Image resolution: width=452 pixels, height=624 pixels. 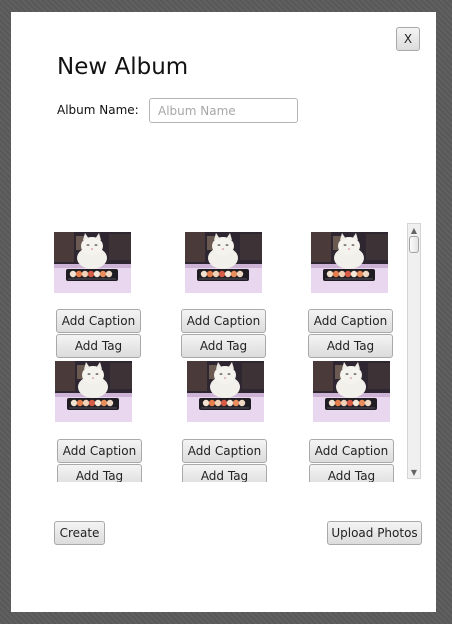 I want to click on close-button: X, so click(x=408, y=39).